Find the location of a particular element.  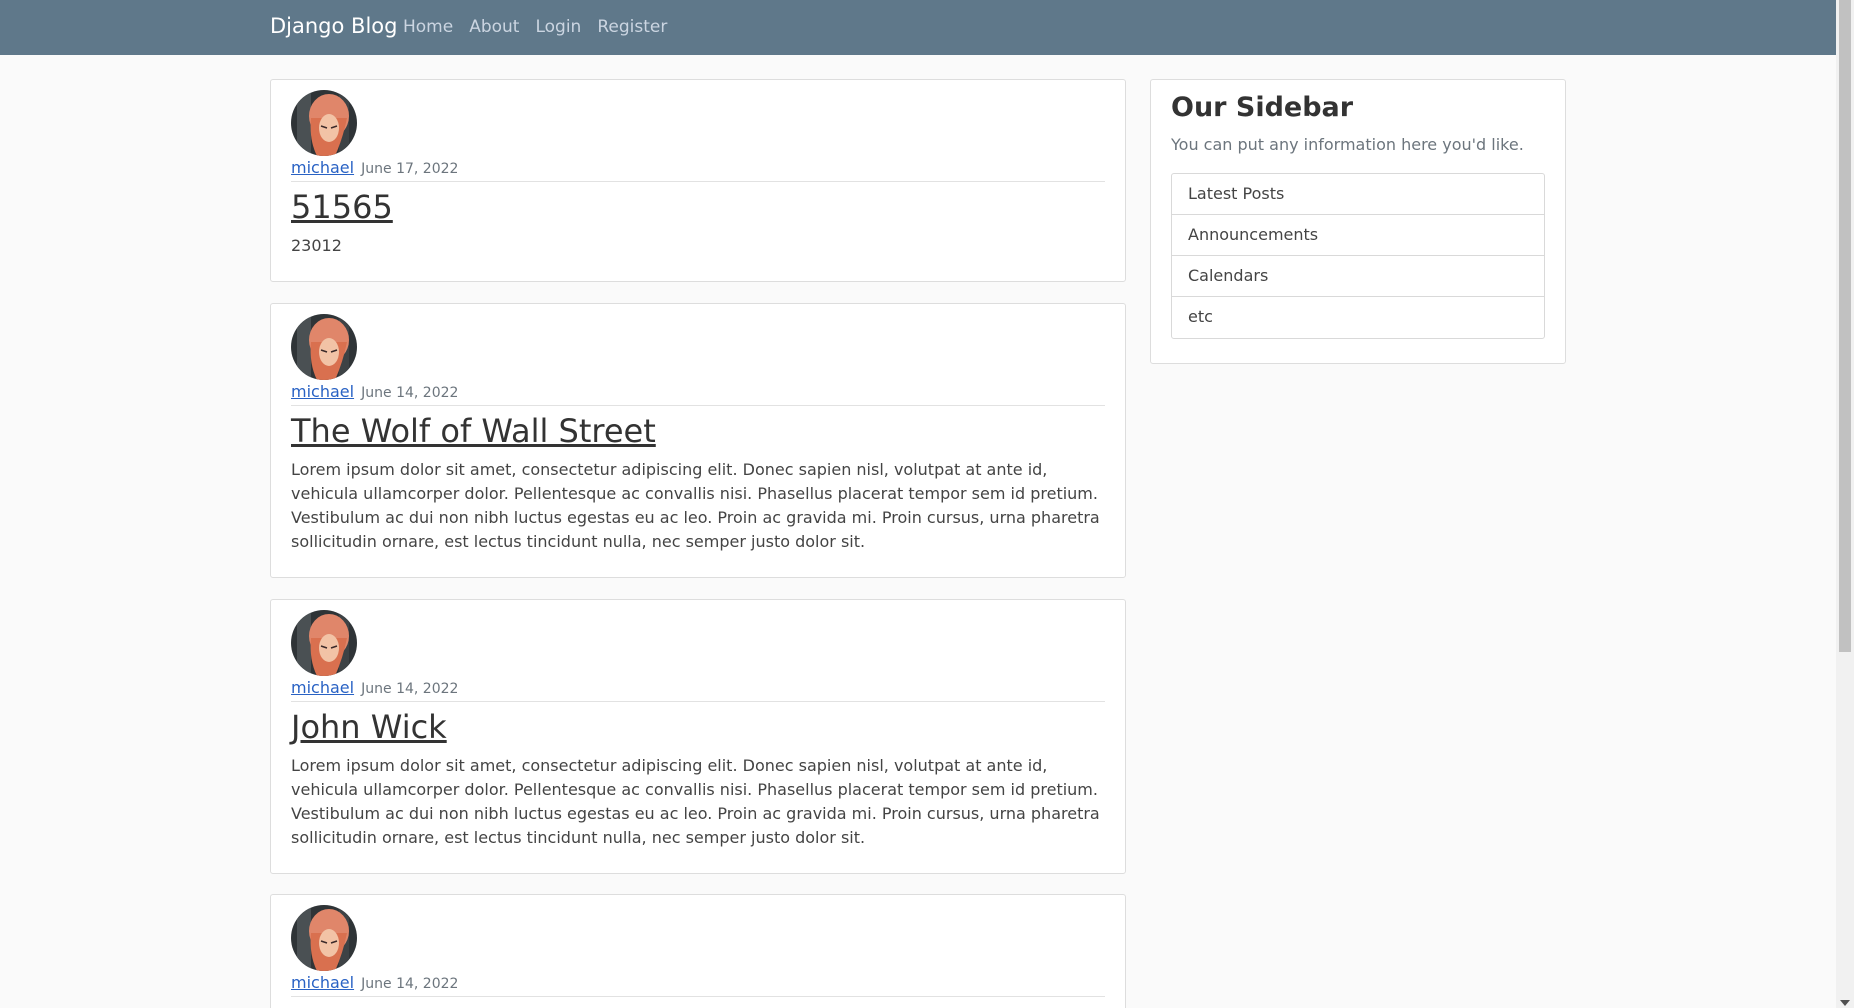

scroll-down-arrow-icon is located at coordinates (1845, 1003).